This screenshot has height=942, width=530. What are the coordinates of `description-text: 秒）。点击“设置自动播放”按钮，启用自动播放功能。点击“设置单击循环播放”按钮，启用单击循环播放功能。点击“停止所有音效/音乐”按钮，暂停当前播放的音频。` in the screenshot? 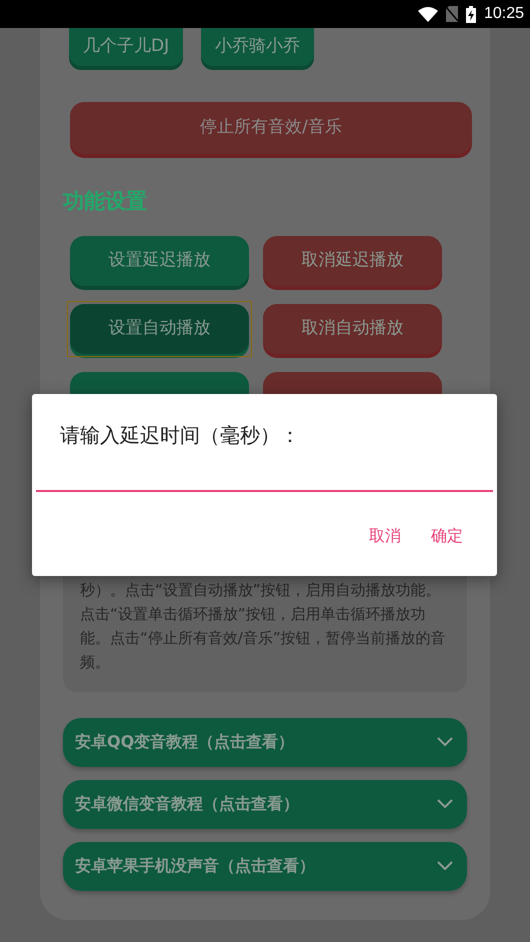 It's located at (263, 626).